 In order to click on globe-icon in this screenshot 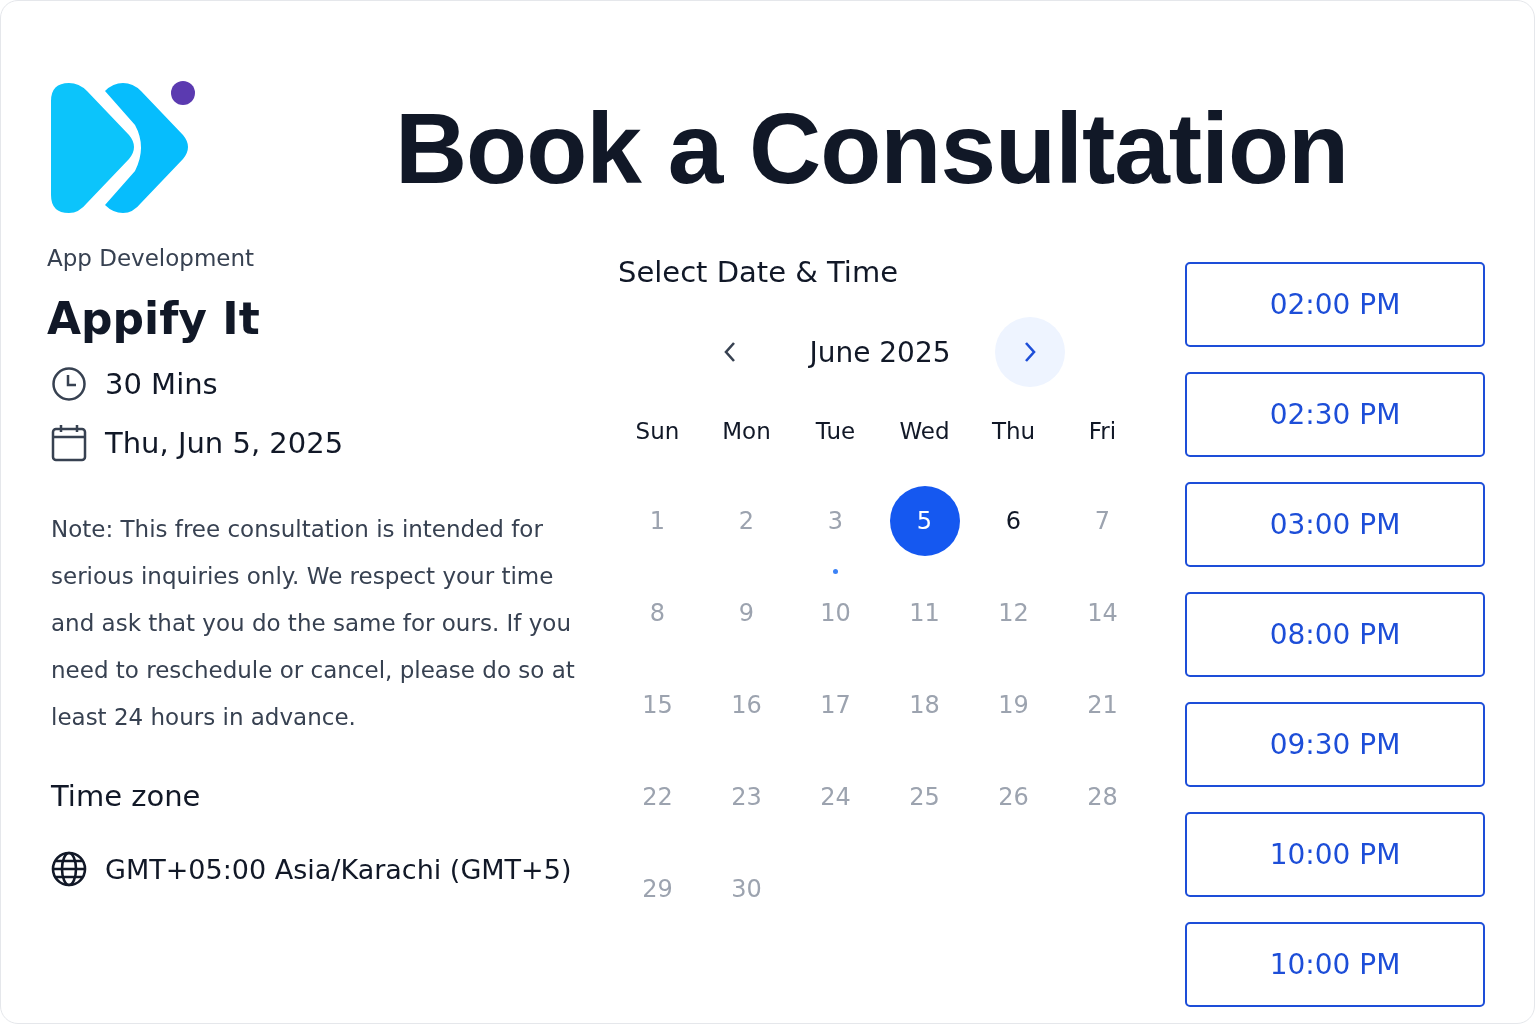, I will do `click(69, 869)`.